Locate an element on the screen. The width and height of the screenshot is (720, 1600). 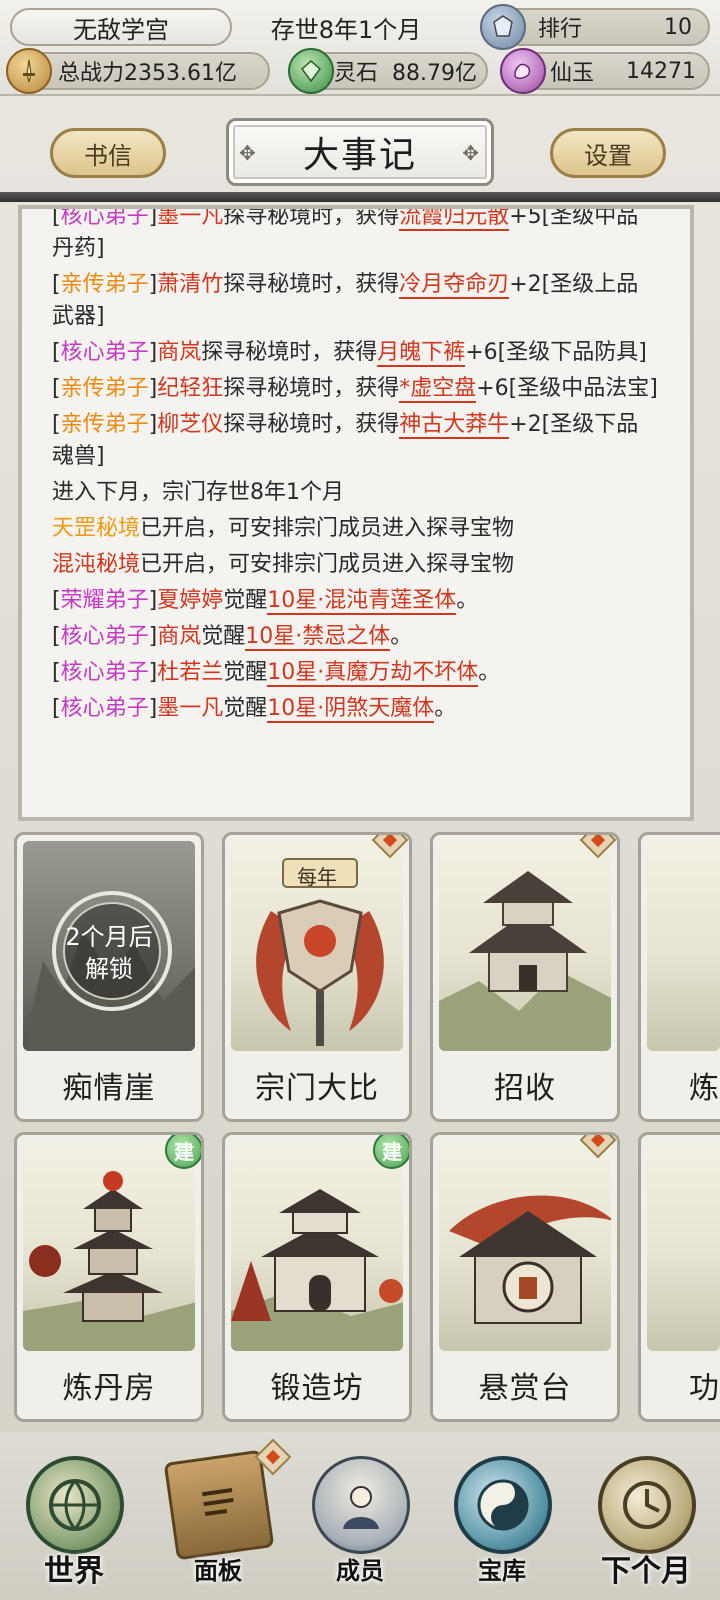
nav-treasury-label: 宝库 is located at coordinates (502, 1571).